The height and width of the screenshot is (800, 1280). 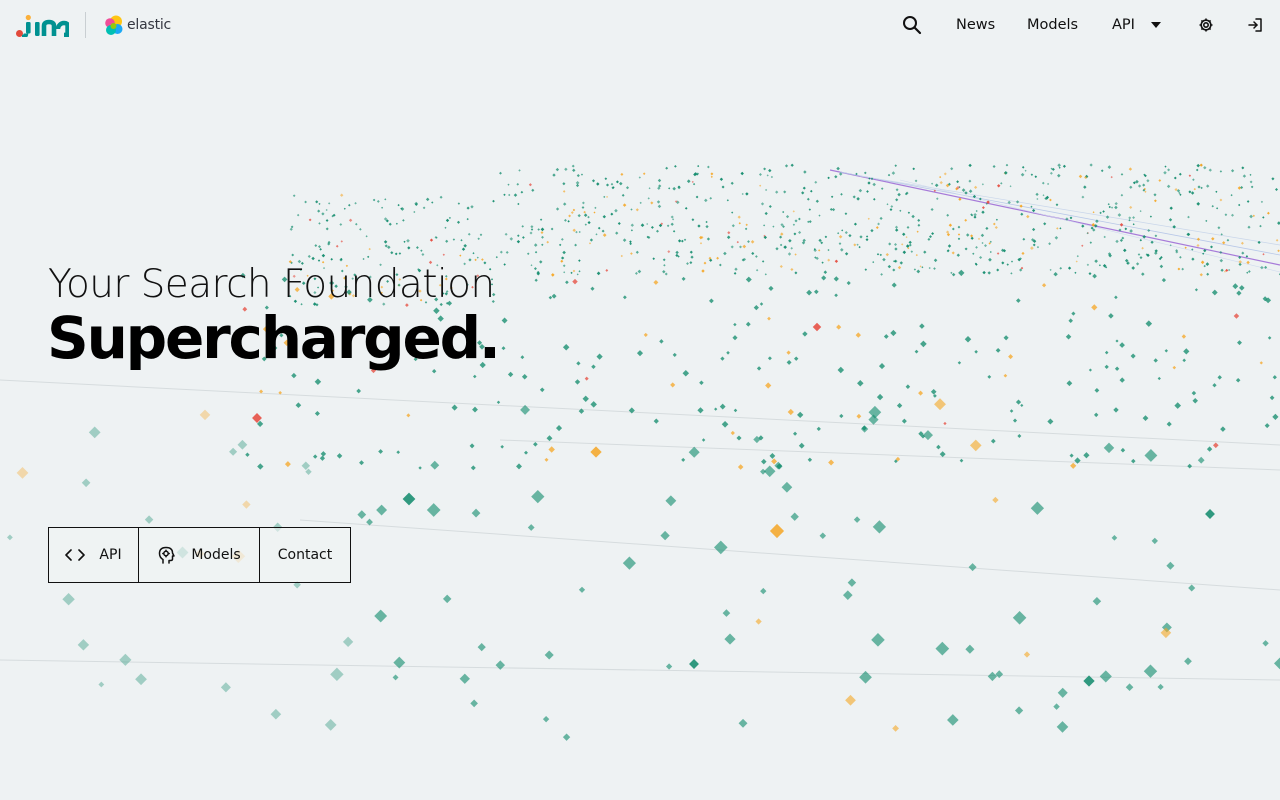 What do you see at coordinates (975, 25) in the screenshot?
I see `nav-news-link: News` at bounding box center [975, 25].